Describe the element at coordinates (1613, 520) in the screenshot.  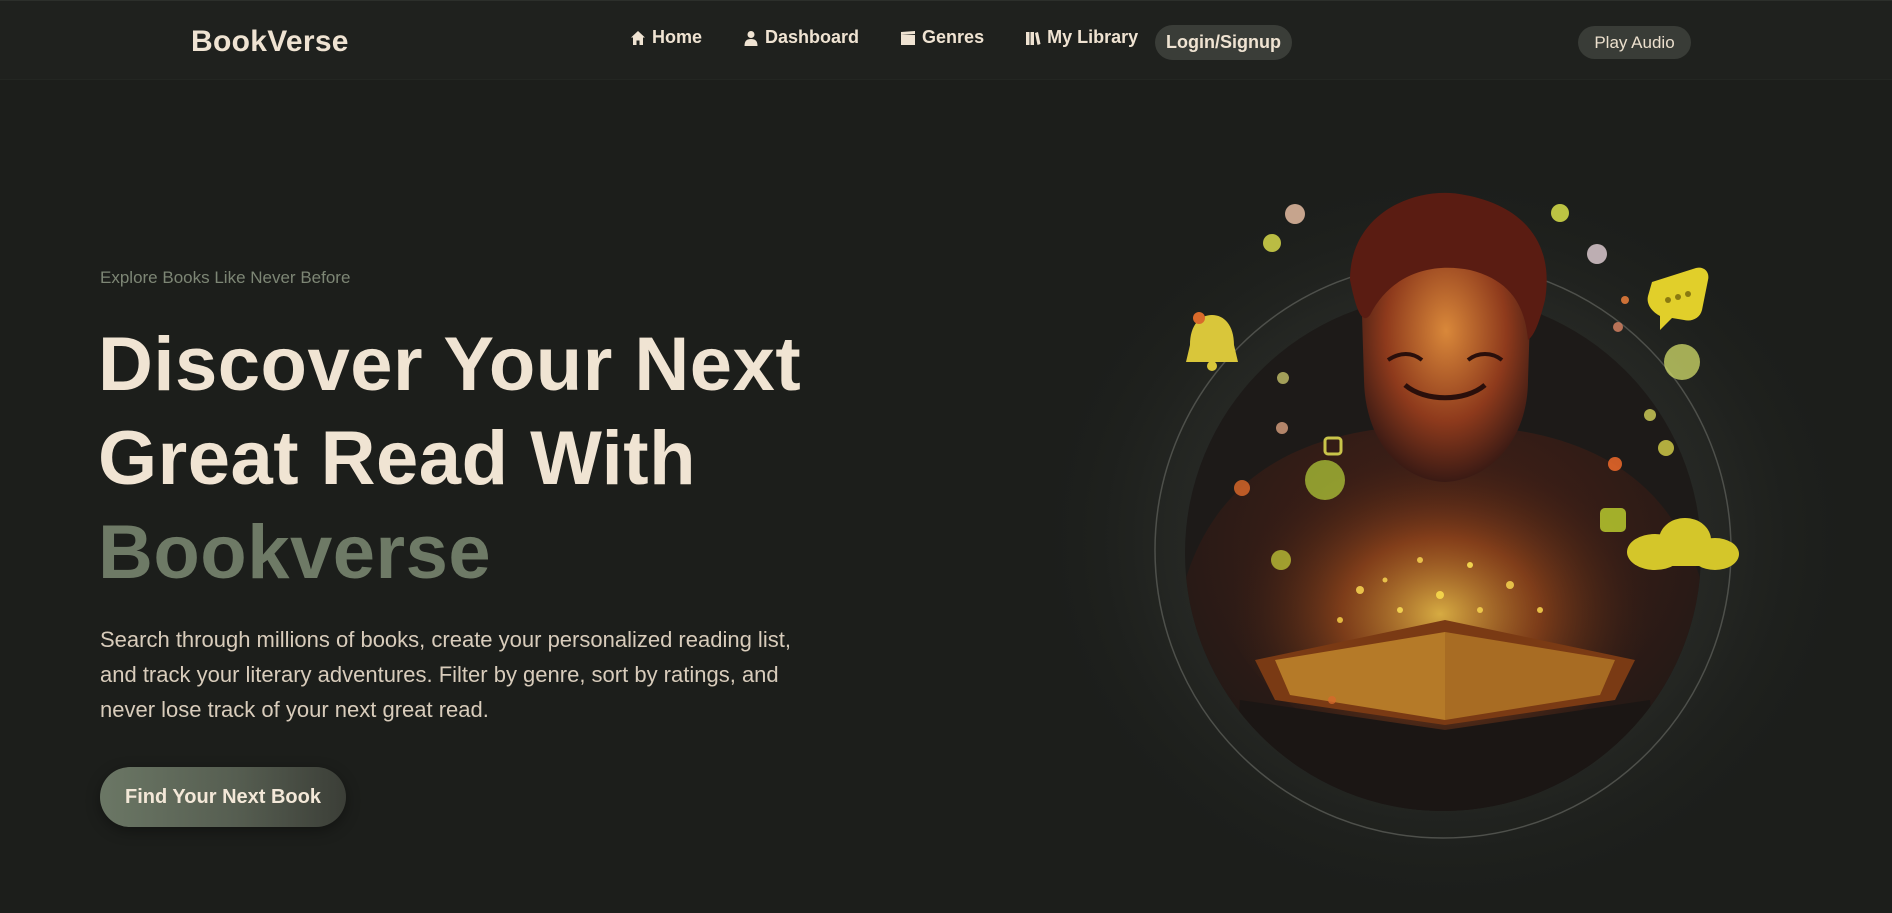
I see `image-frame-icon` at that location.